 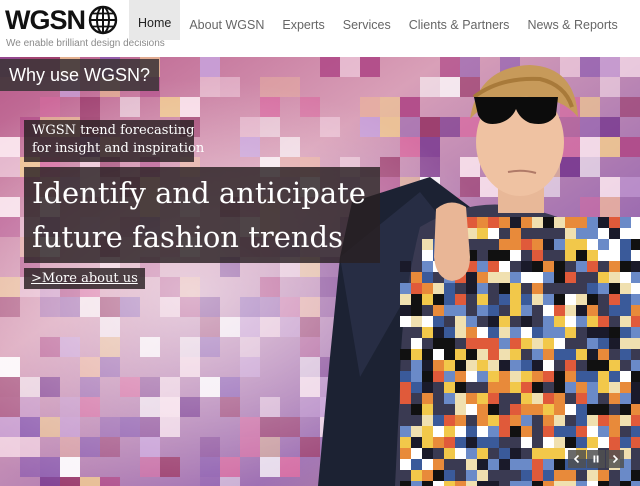 I want to click on kicker-line: for insight and inspiration, so click(x=118, y=148).